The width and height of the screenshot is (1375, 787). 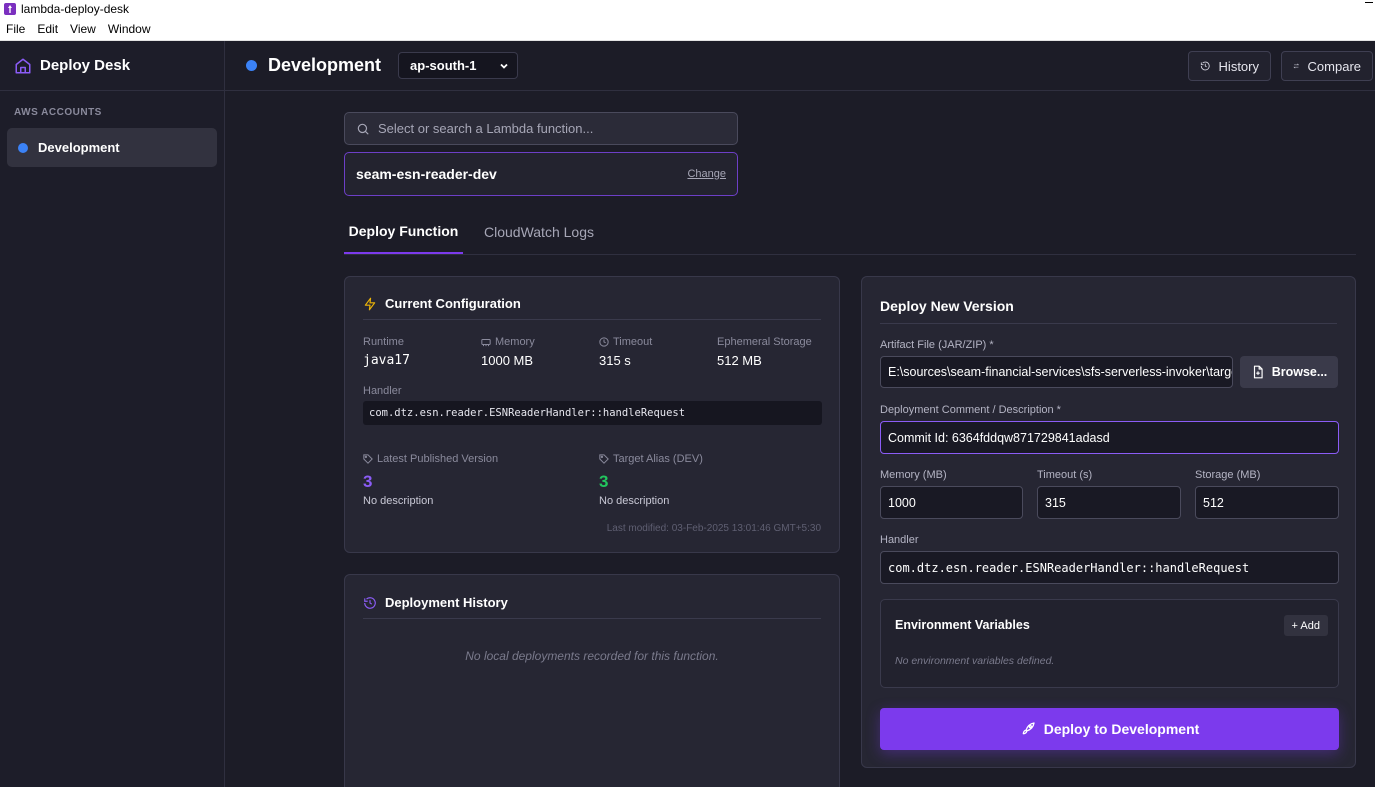 I want to click on clock-icon, so click(x=604, y=342).